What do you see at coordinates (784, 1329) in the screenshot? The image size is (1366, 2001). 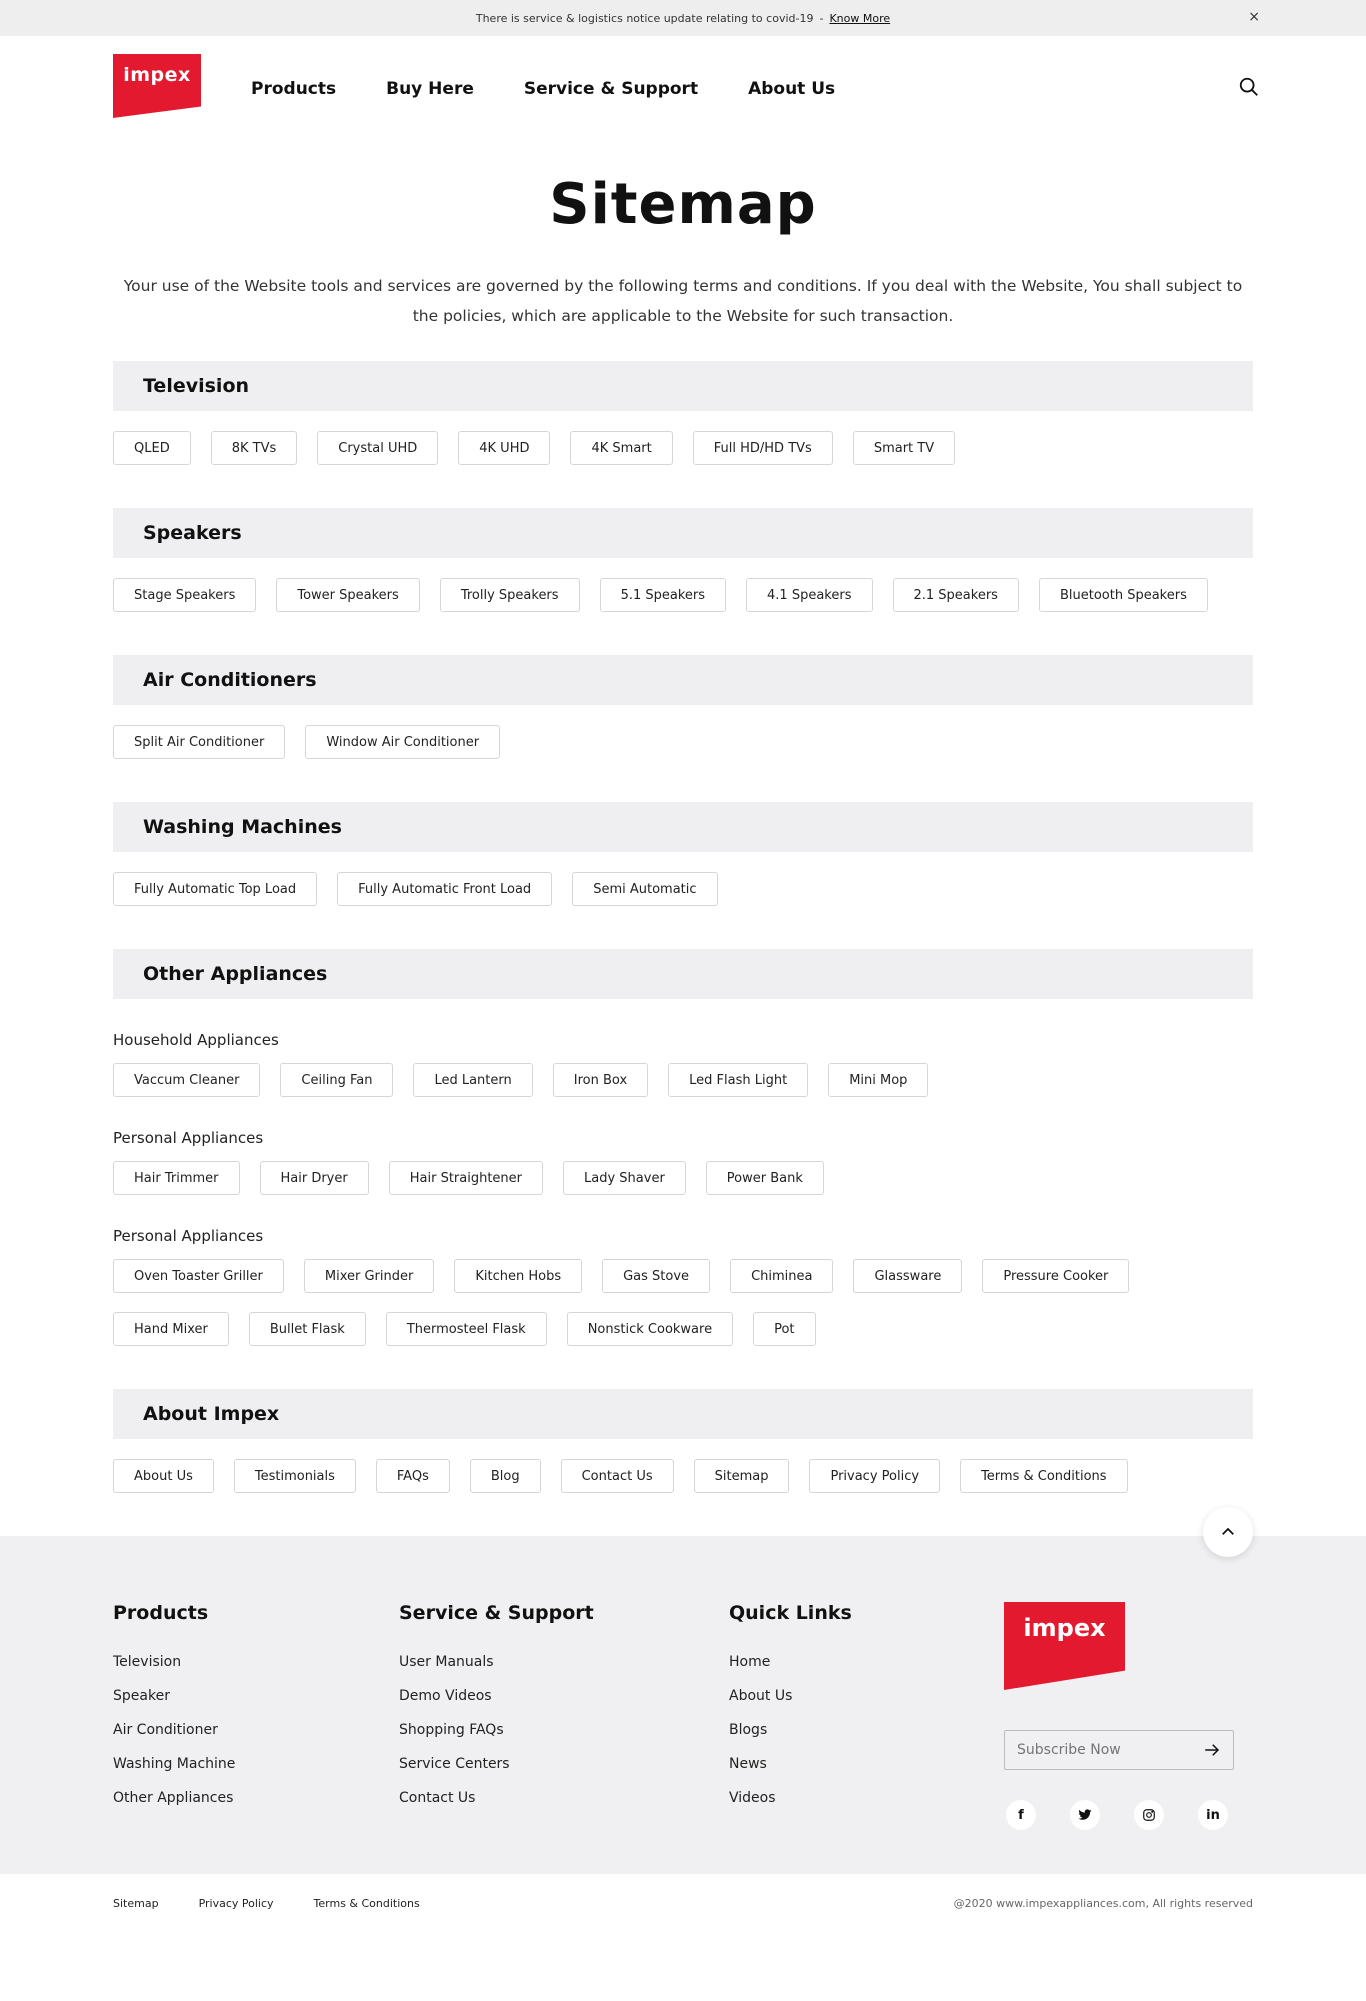 I see `tag-pot: Pot` at bounding box center [784, 1329].